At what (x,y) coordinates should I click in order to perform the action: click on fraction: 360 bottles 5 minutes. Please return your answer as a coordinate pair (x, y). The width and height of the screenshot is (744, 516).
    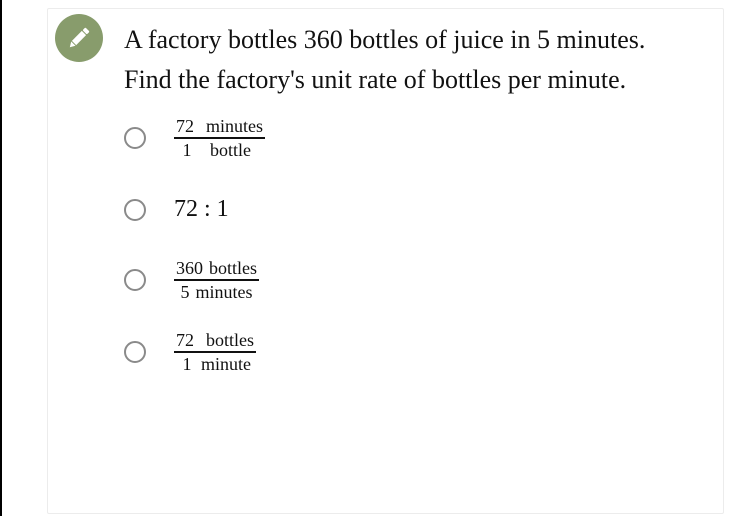
    Looking at the image, I should click on (216, 280).